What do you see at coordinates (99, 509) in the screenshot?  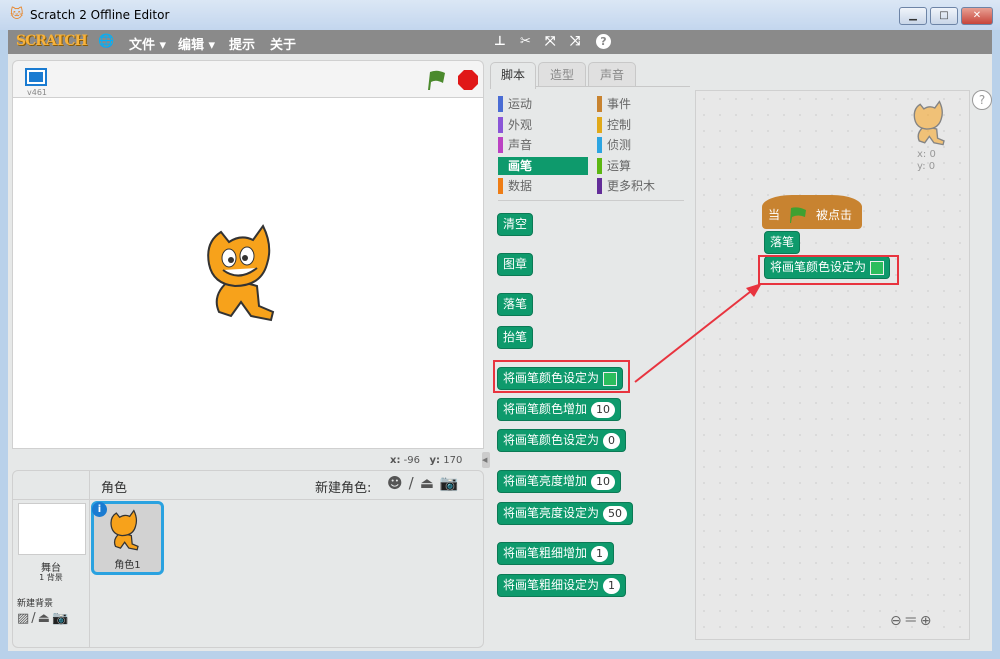 I see `info-icon: i` at bounding box center [99, 509].